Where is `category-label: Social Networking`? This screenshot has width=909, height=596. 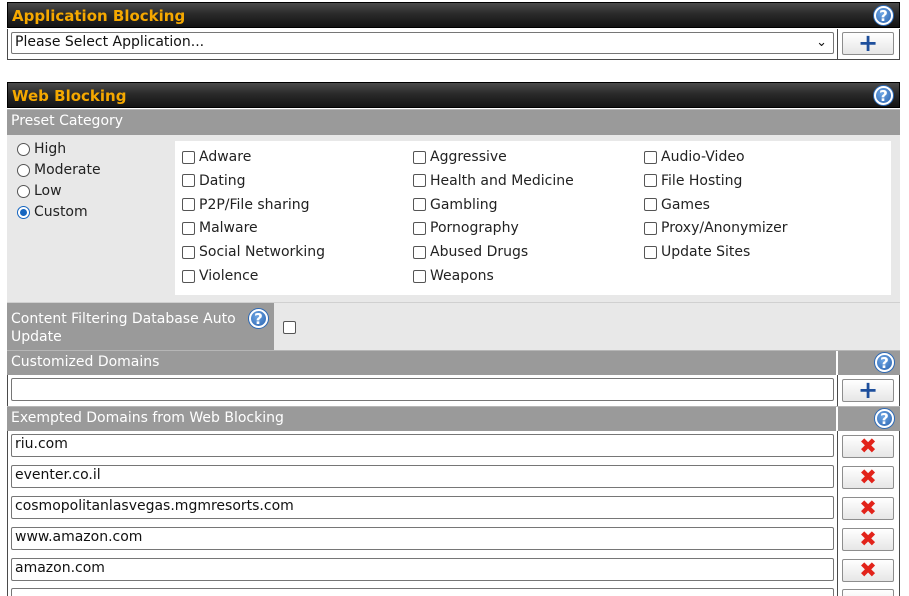
category-label: Social Networking is located at coordinates (262, 252).